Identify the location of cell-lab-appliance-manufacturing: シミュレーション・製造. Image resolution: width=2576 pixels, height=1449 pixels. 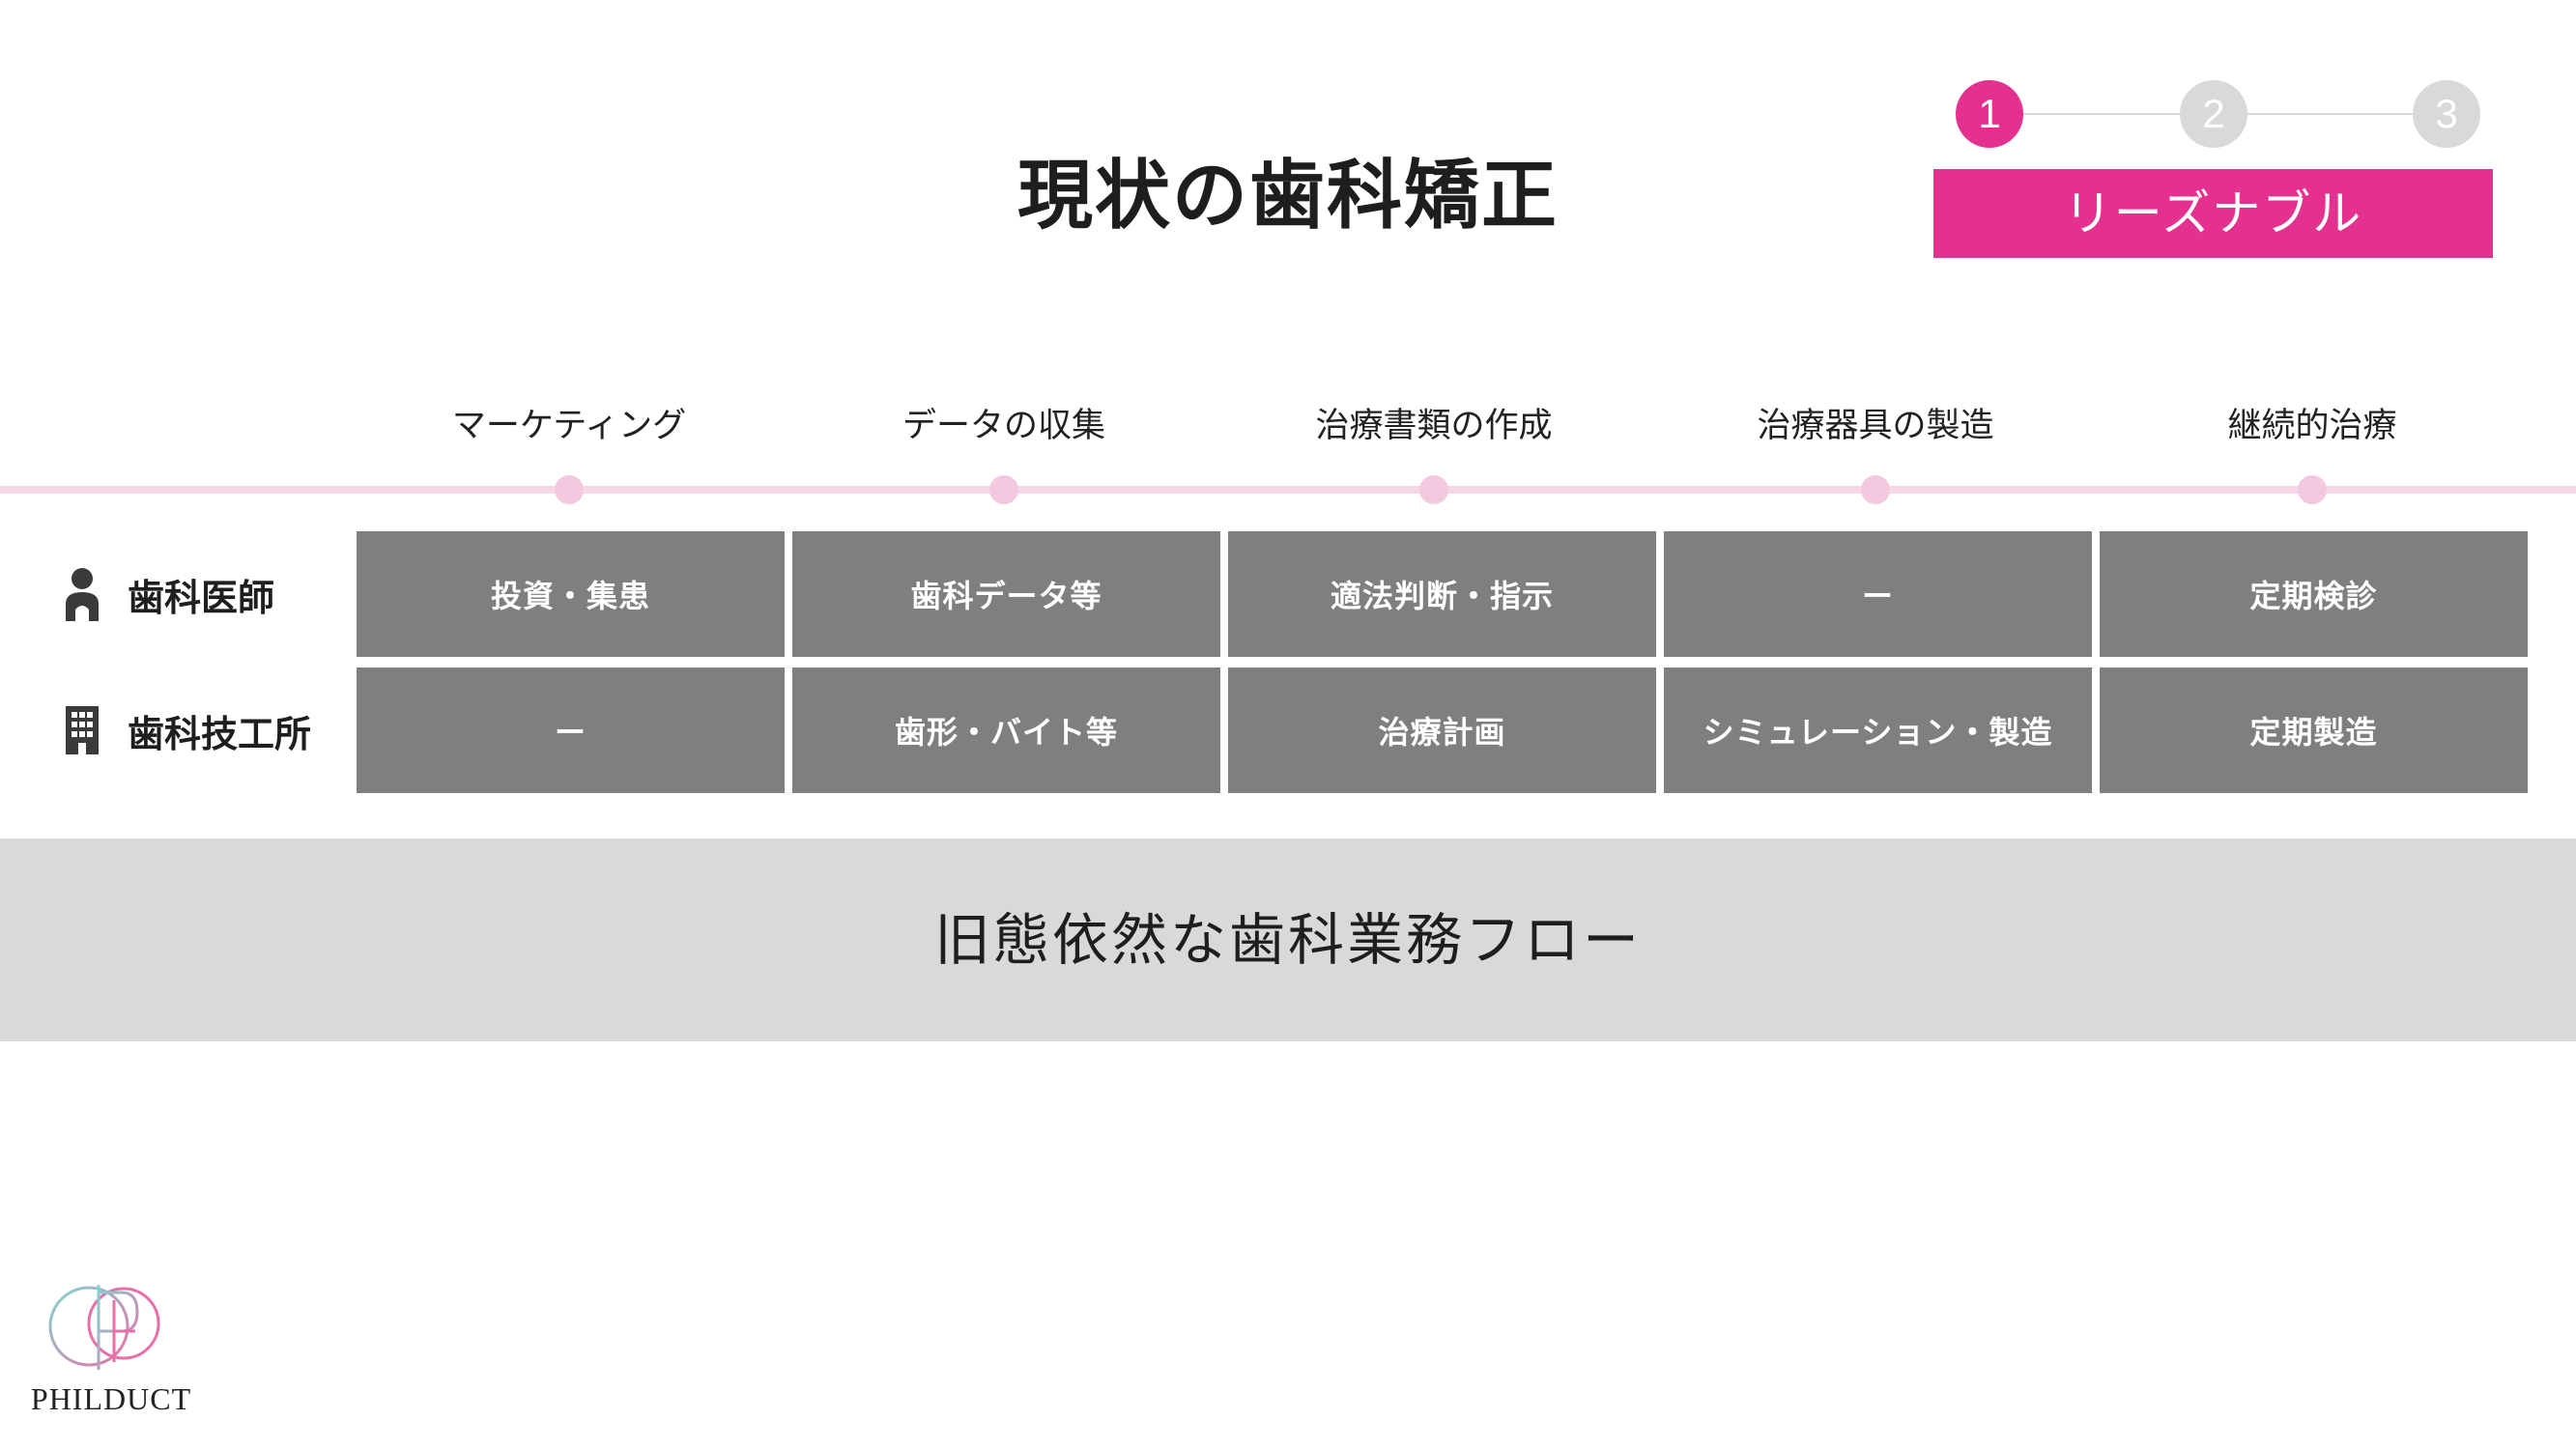
(1878, 730).